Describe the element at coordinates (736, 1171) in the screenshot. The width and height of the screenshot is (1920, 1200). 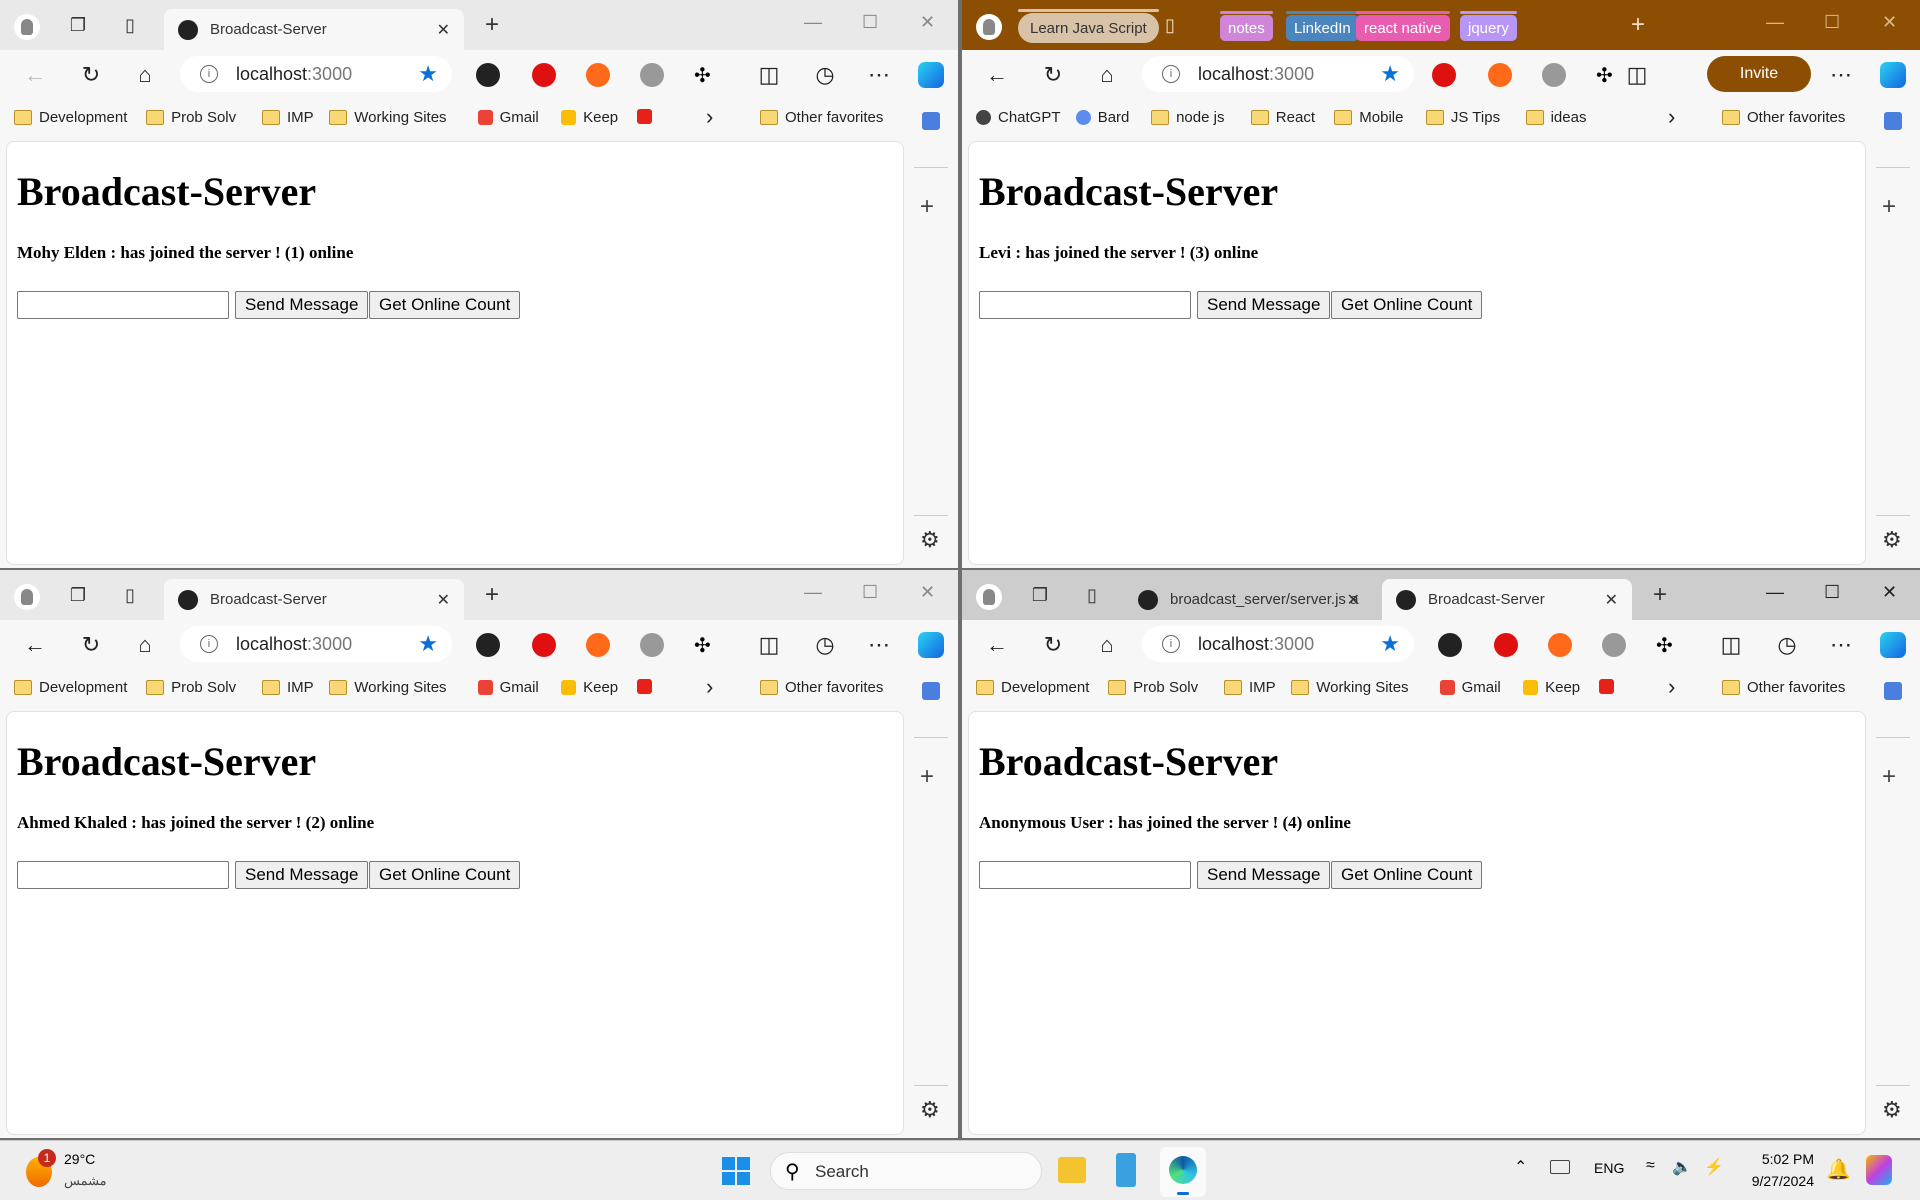
I see `windows-start-icon` at that location.